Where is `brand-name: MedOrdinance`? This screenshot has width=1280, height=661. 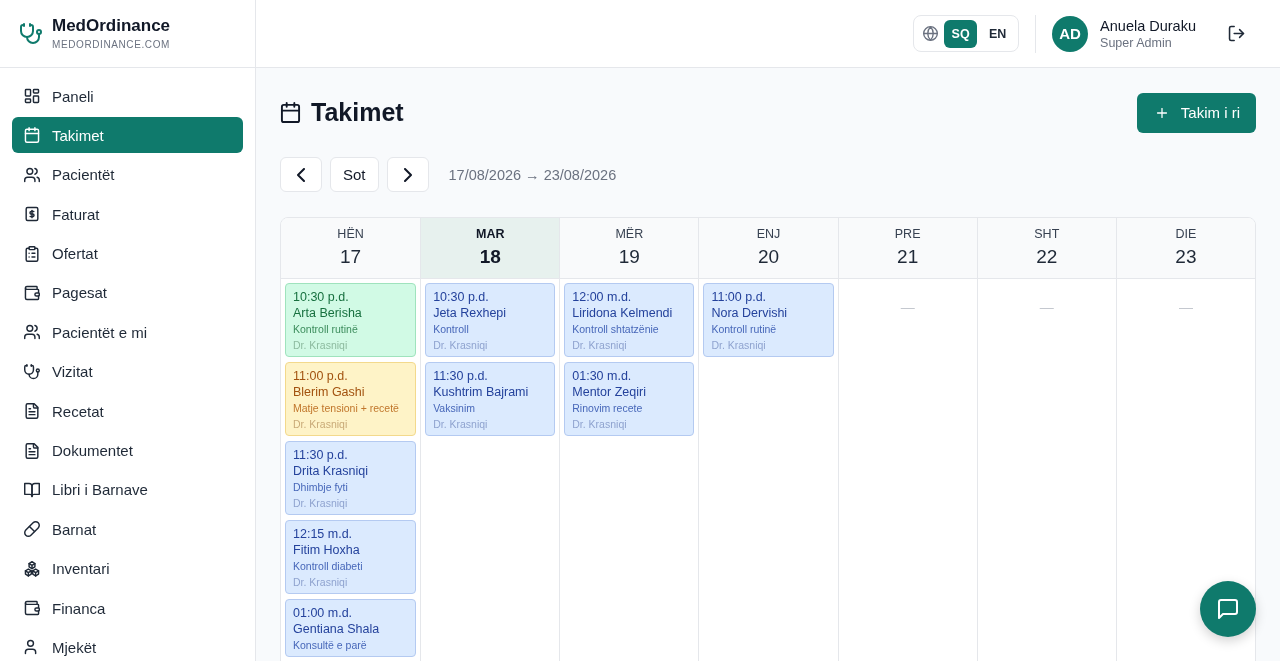
brand-name: MedOrdinance is located at coordinates (111, 26).